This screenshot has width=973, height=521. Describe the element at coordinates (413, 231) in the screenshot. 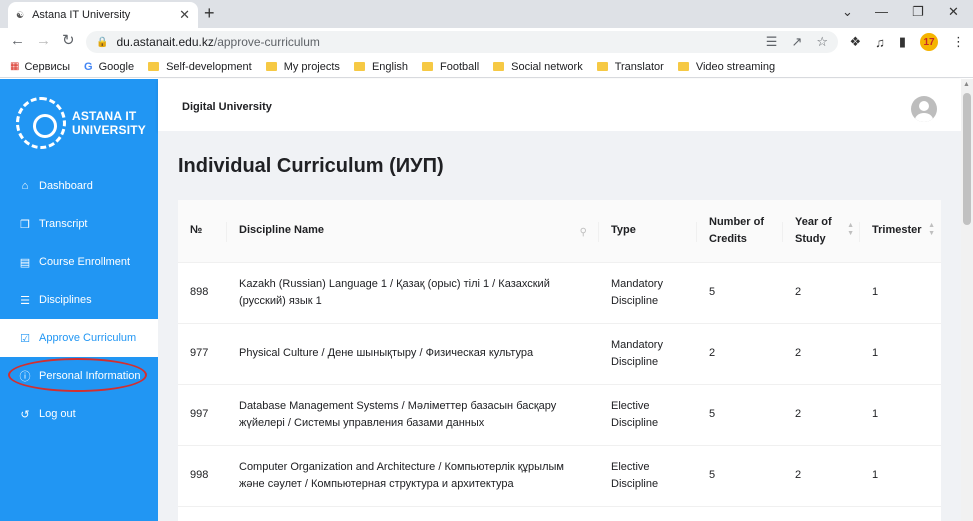

I see `column-header-discipline-name: Discipline Name ⚲` at that location.